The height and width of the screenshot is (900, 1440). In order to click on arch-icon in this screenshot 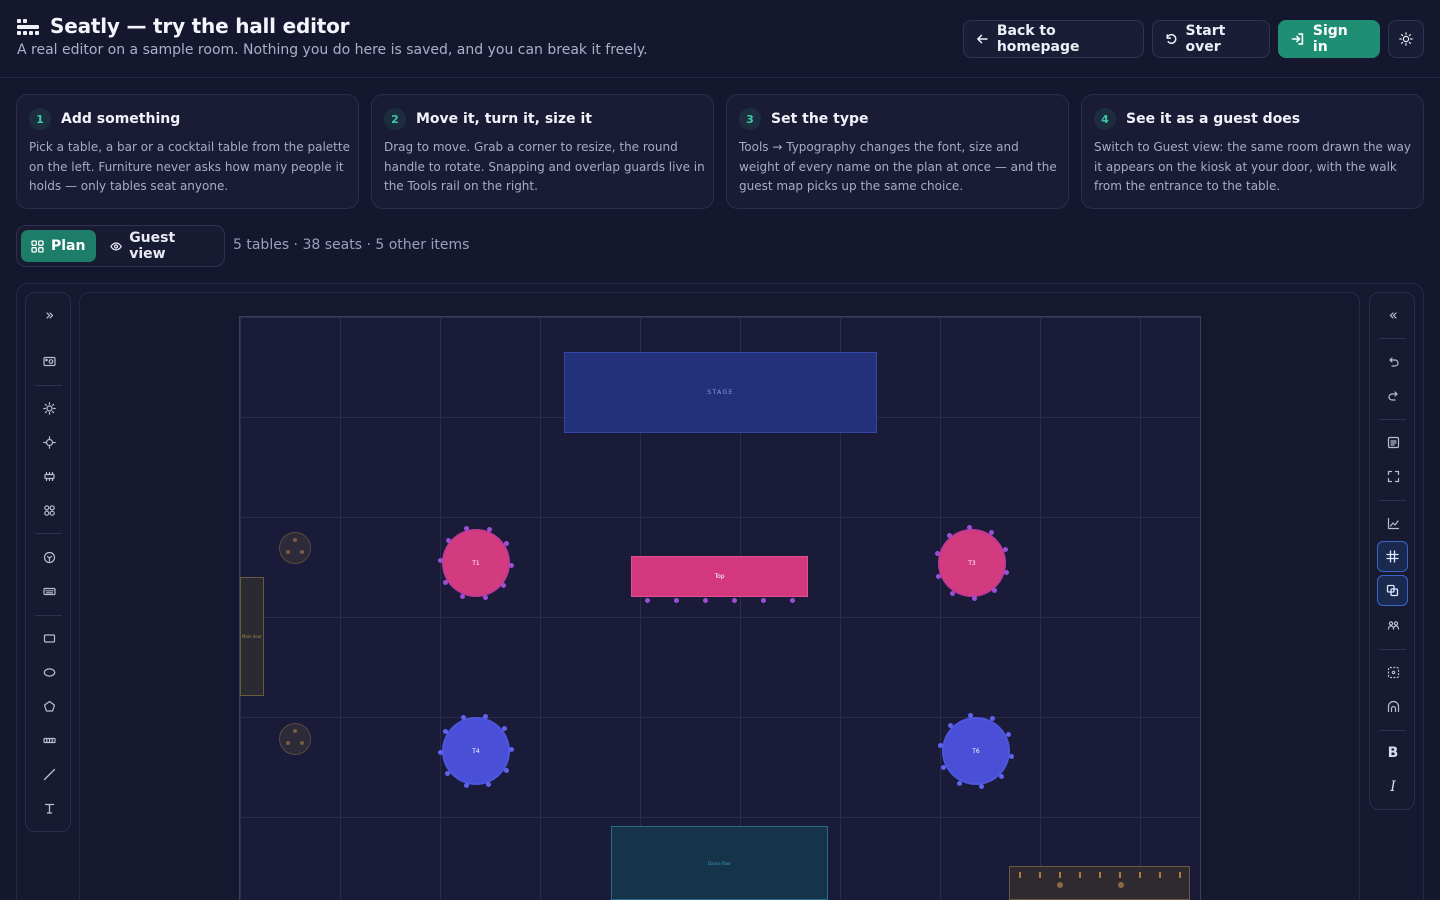, I will do `click(1393, 706)`.